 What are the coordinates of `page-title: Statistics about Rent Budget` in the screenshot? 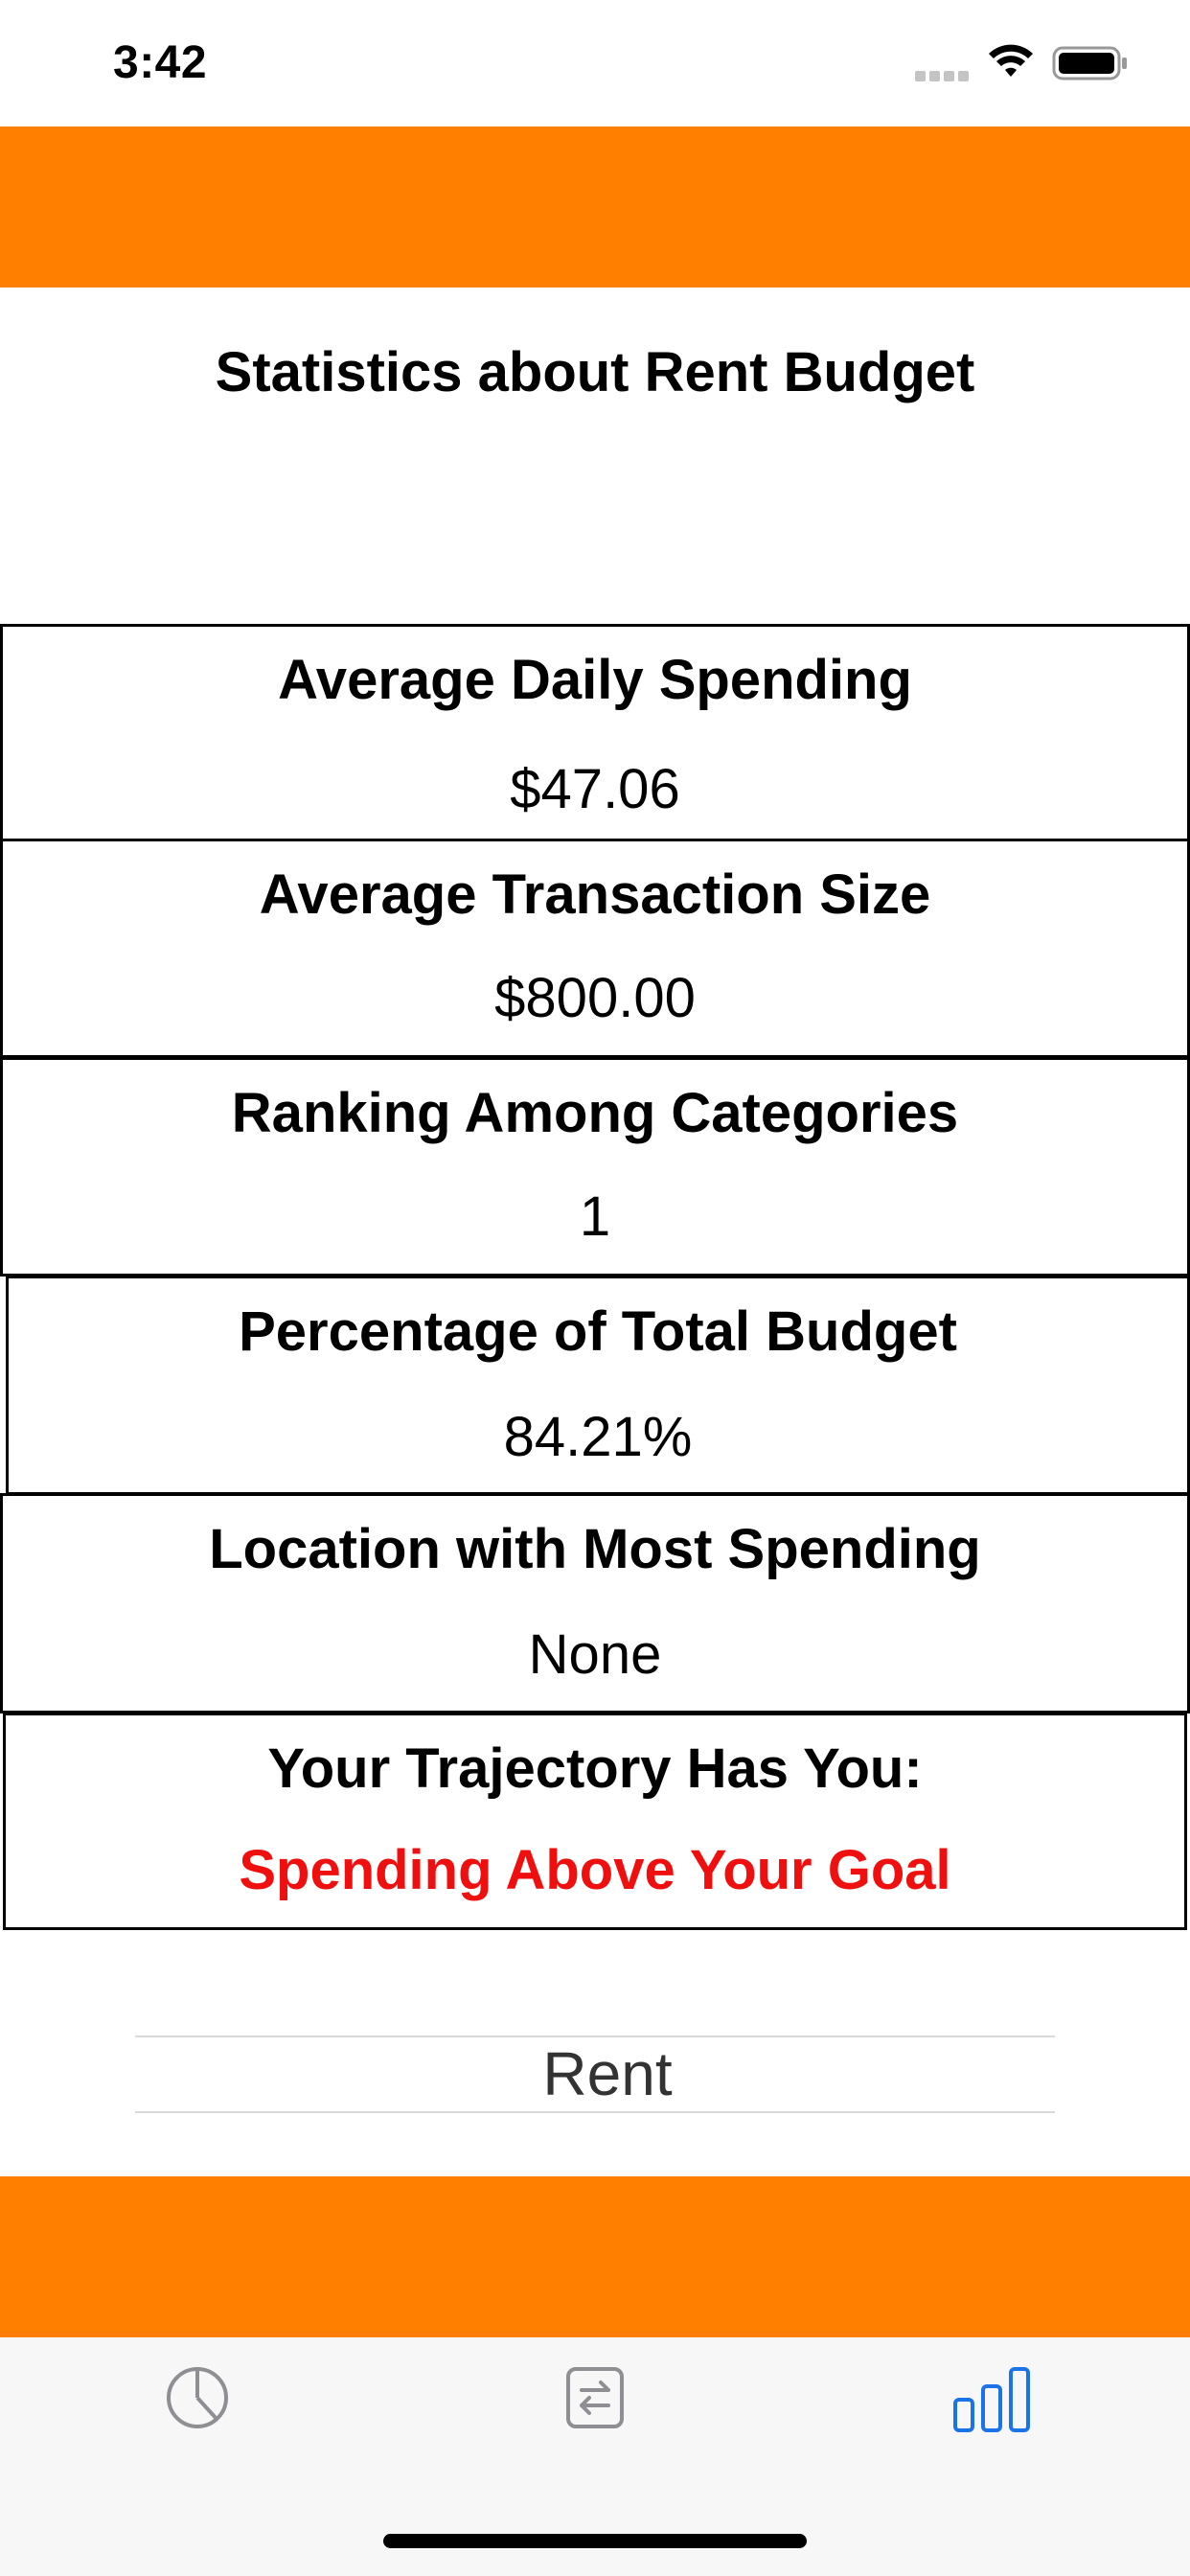 It's located at (595, 372).